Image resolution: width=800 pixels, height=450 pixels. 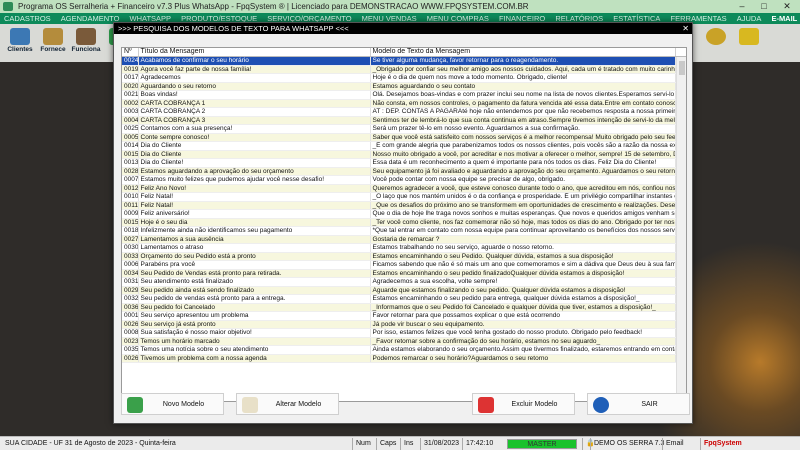 I want to click on row-title: Aguardando o seu retorno, so click(x=254, y=86).